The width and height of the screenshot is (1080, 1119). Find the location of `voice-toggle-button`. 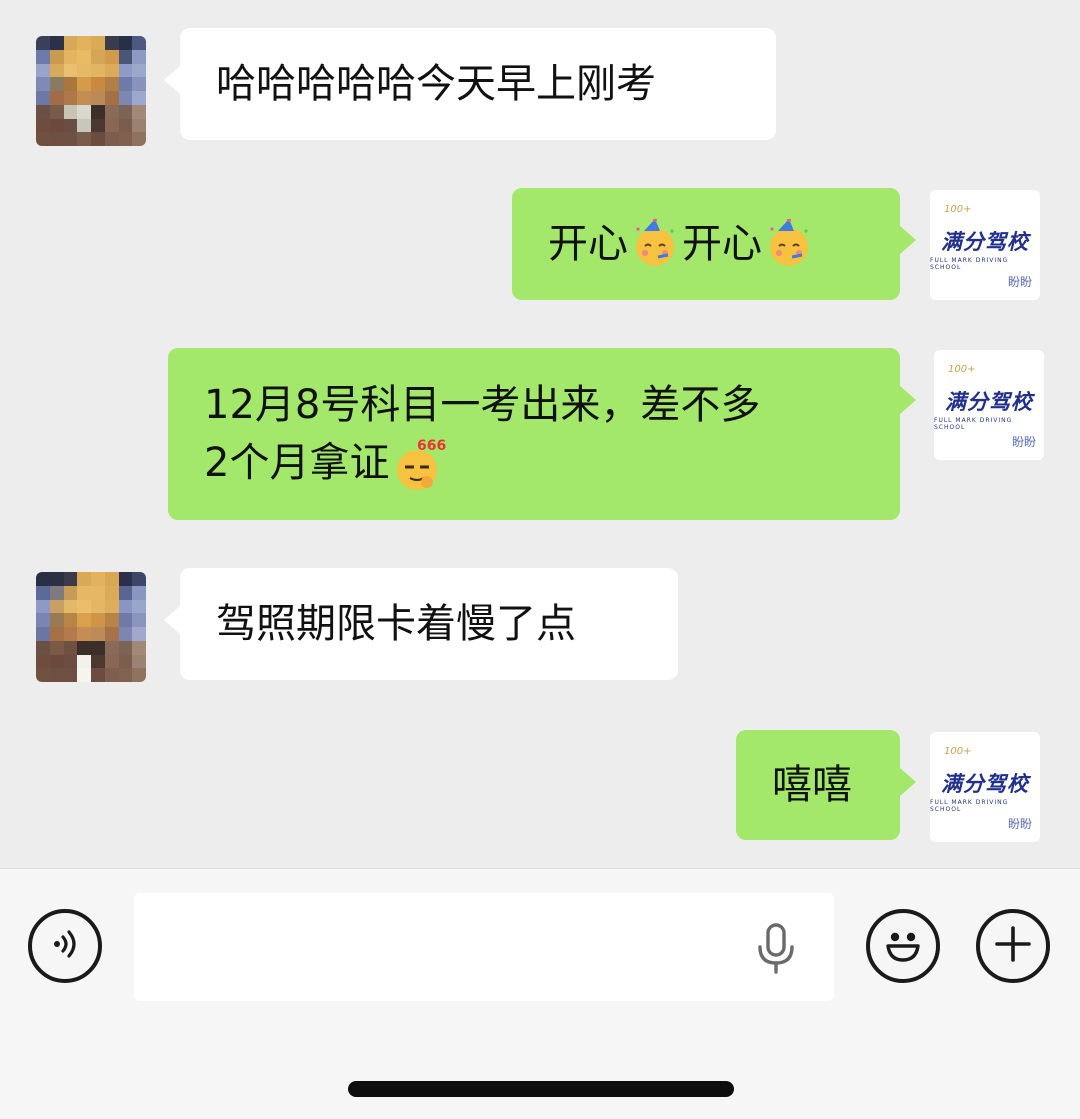

voice-toggle-button is located at coordinates (65, 946).